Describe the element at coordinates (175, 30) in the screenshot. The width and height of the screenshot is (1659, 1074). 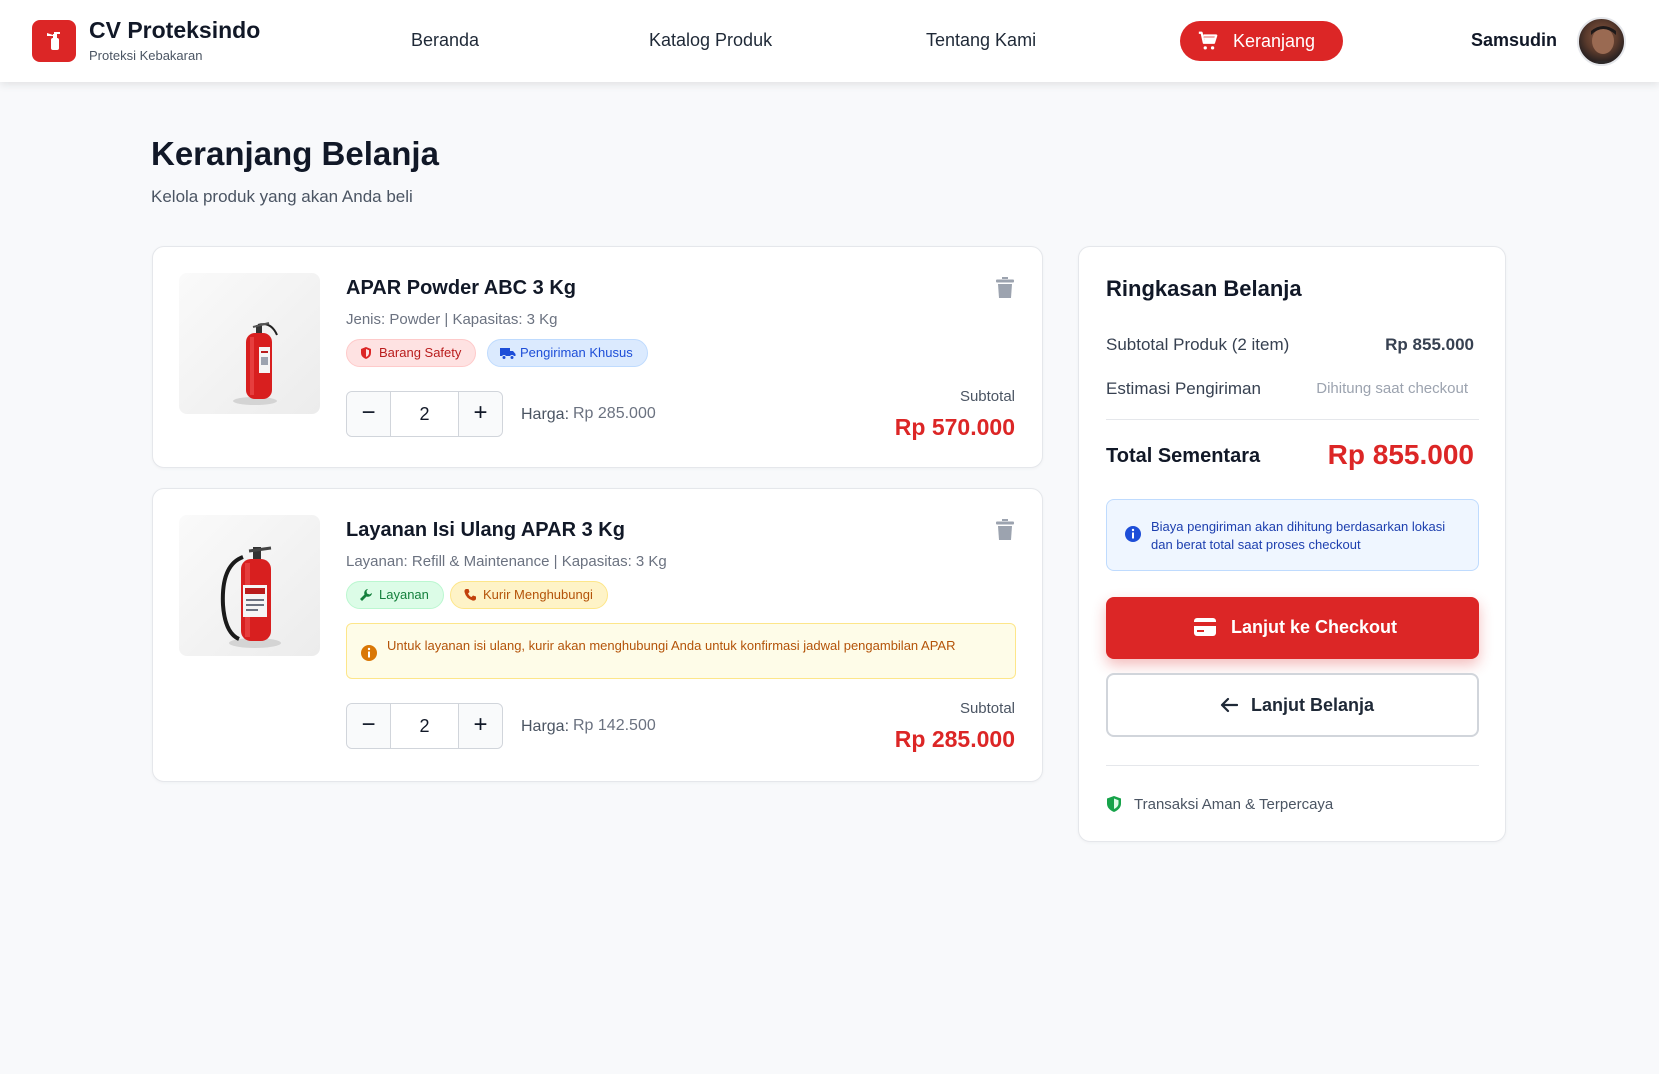
I see `brand-name: CV Proteksindo` at that location.